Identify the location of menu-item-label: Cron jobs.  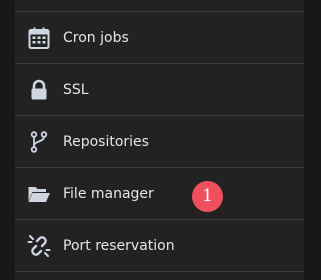
(96, 38).